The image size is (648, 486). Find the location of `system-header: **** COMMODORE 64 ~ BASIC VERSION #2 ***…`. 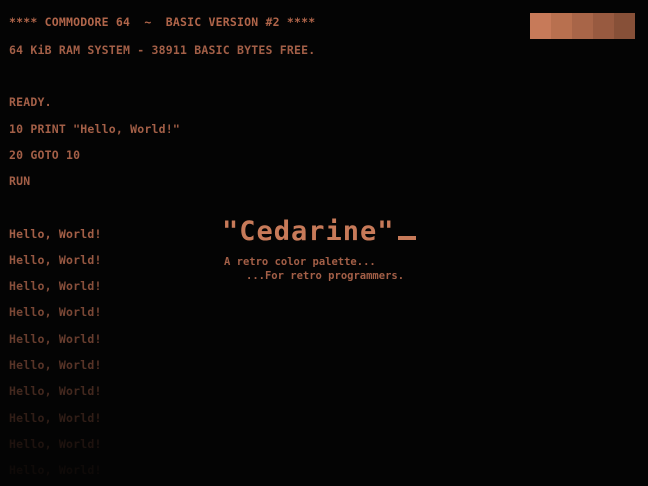

system-header: **** COMMODORE 64 ~ BASIC VERSION #2 ***… is located at coordinates (162, 22).